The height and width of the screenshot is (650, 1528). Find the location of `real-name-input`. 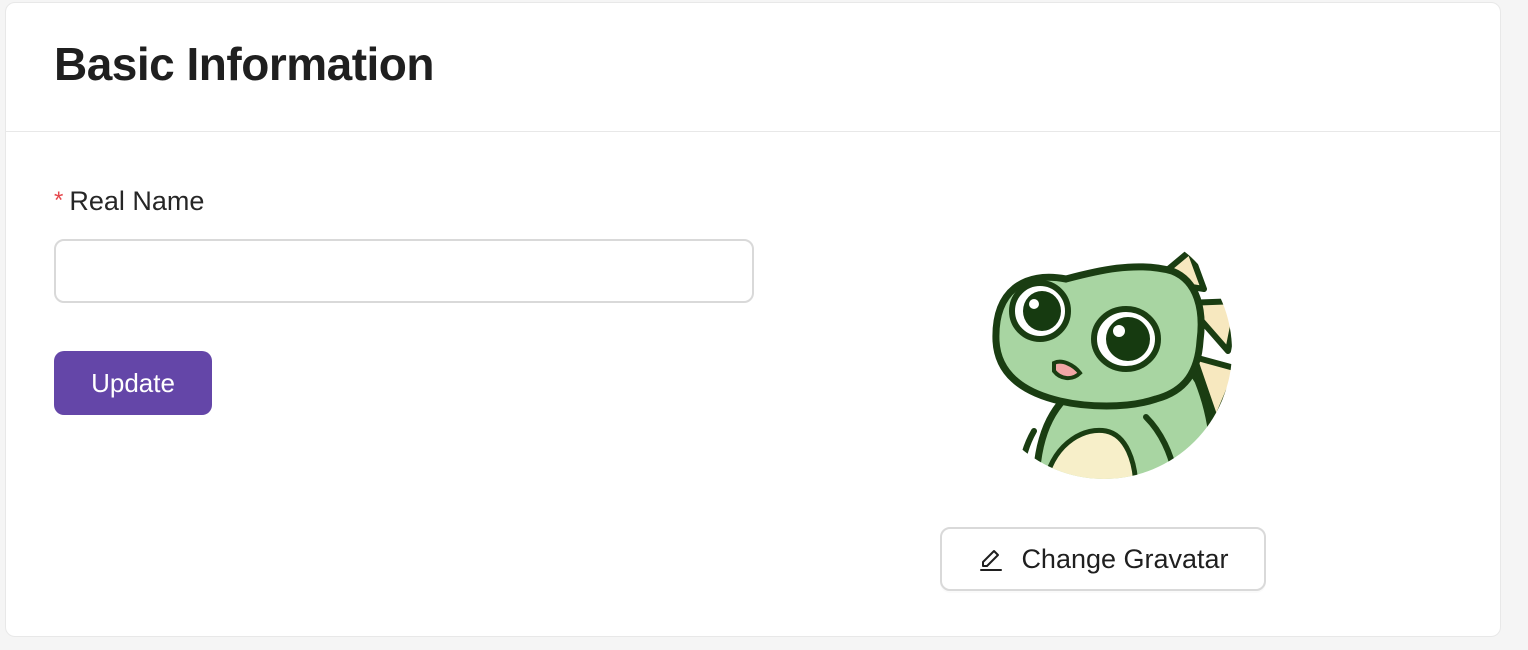

real-name-input is located at coordinates (404, 271).